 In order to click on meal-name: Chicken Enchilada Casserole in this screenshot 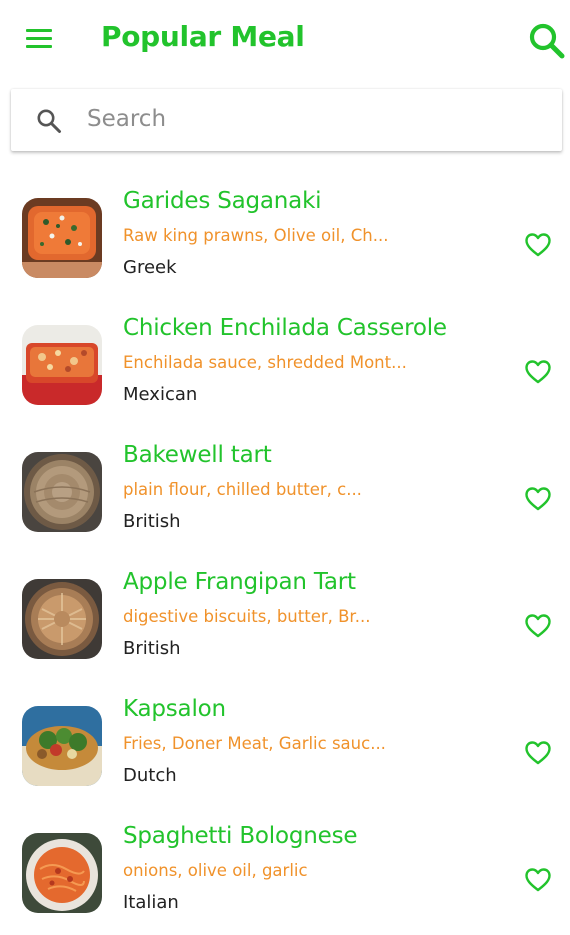, I will do `click(285, 328)`.